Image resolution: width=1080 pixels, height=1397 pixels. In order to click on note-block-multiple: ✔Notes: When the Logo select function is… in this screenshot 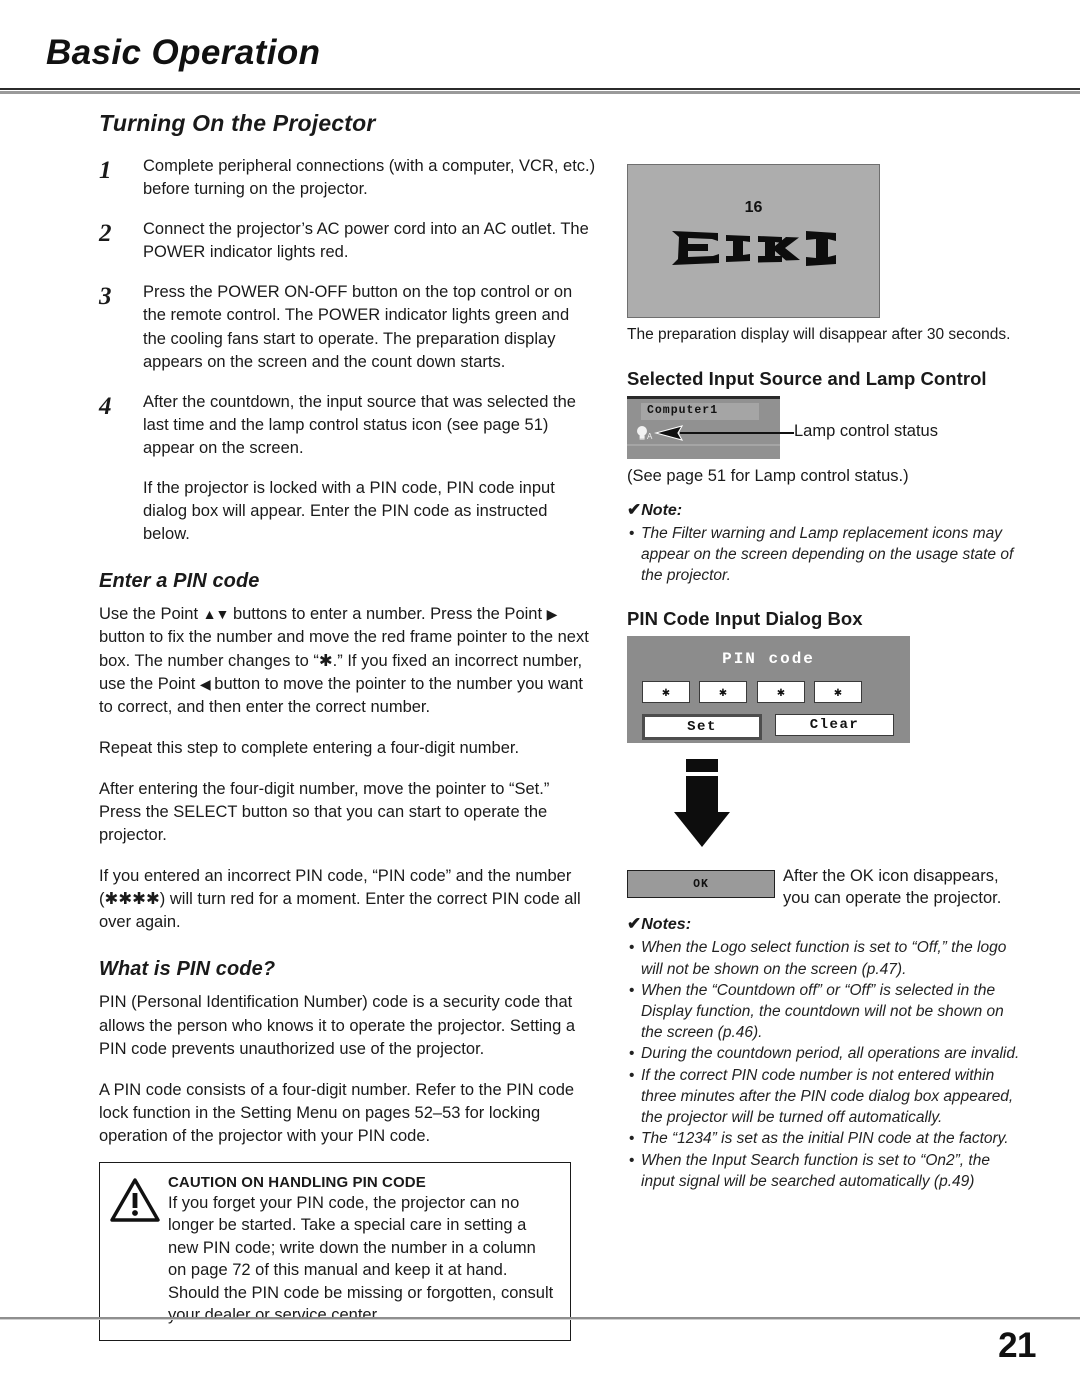, I will do `click(824, 1053)`.